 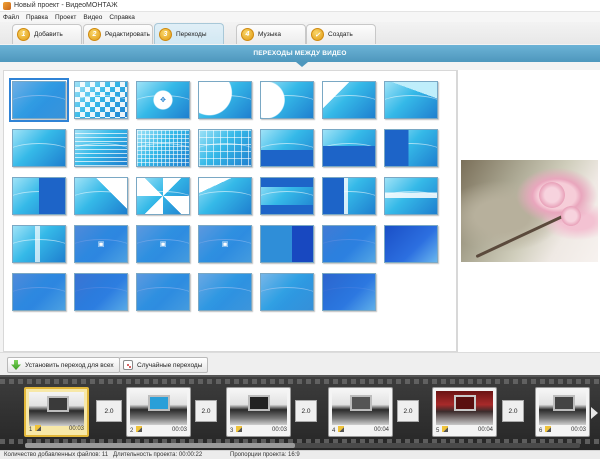 I want to click on tab-transitions: 3 Переходы, so click(x=189, y=33).